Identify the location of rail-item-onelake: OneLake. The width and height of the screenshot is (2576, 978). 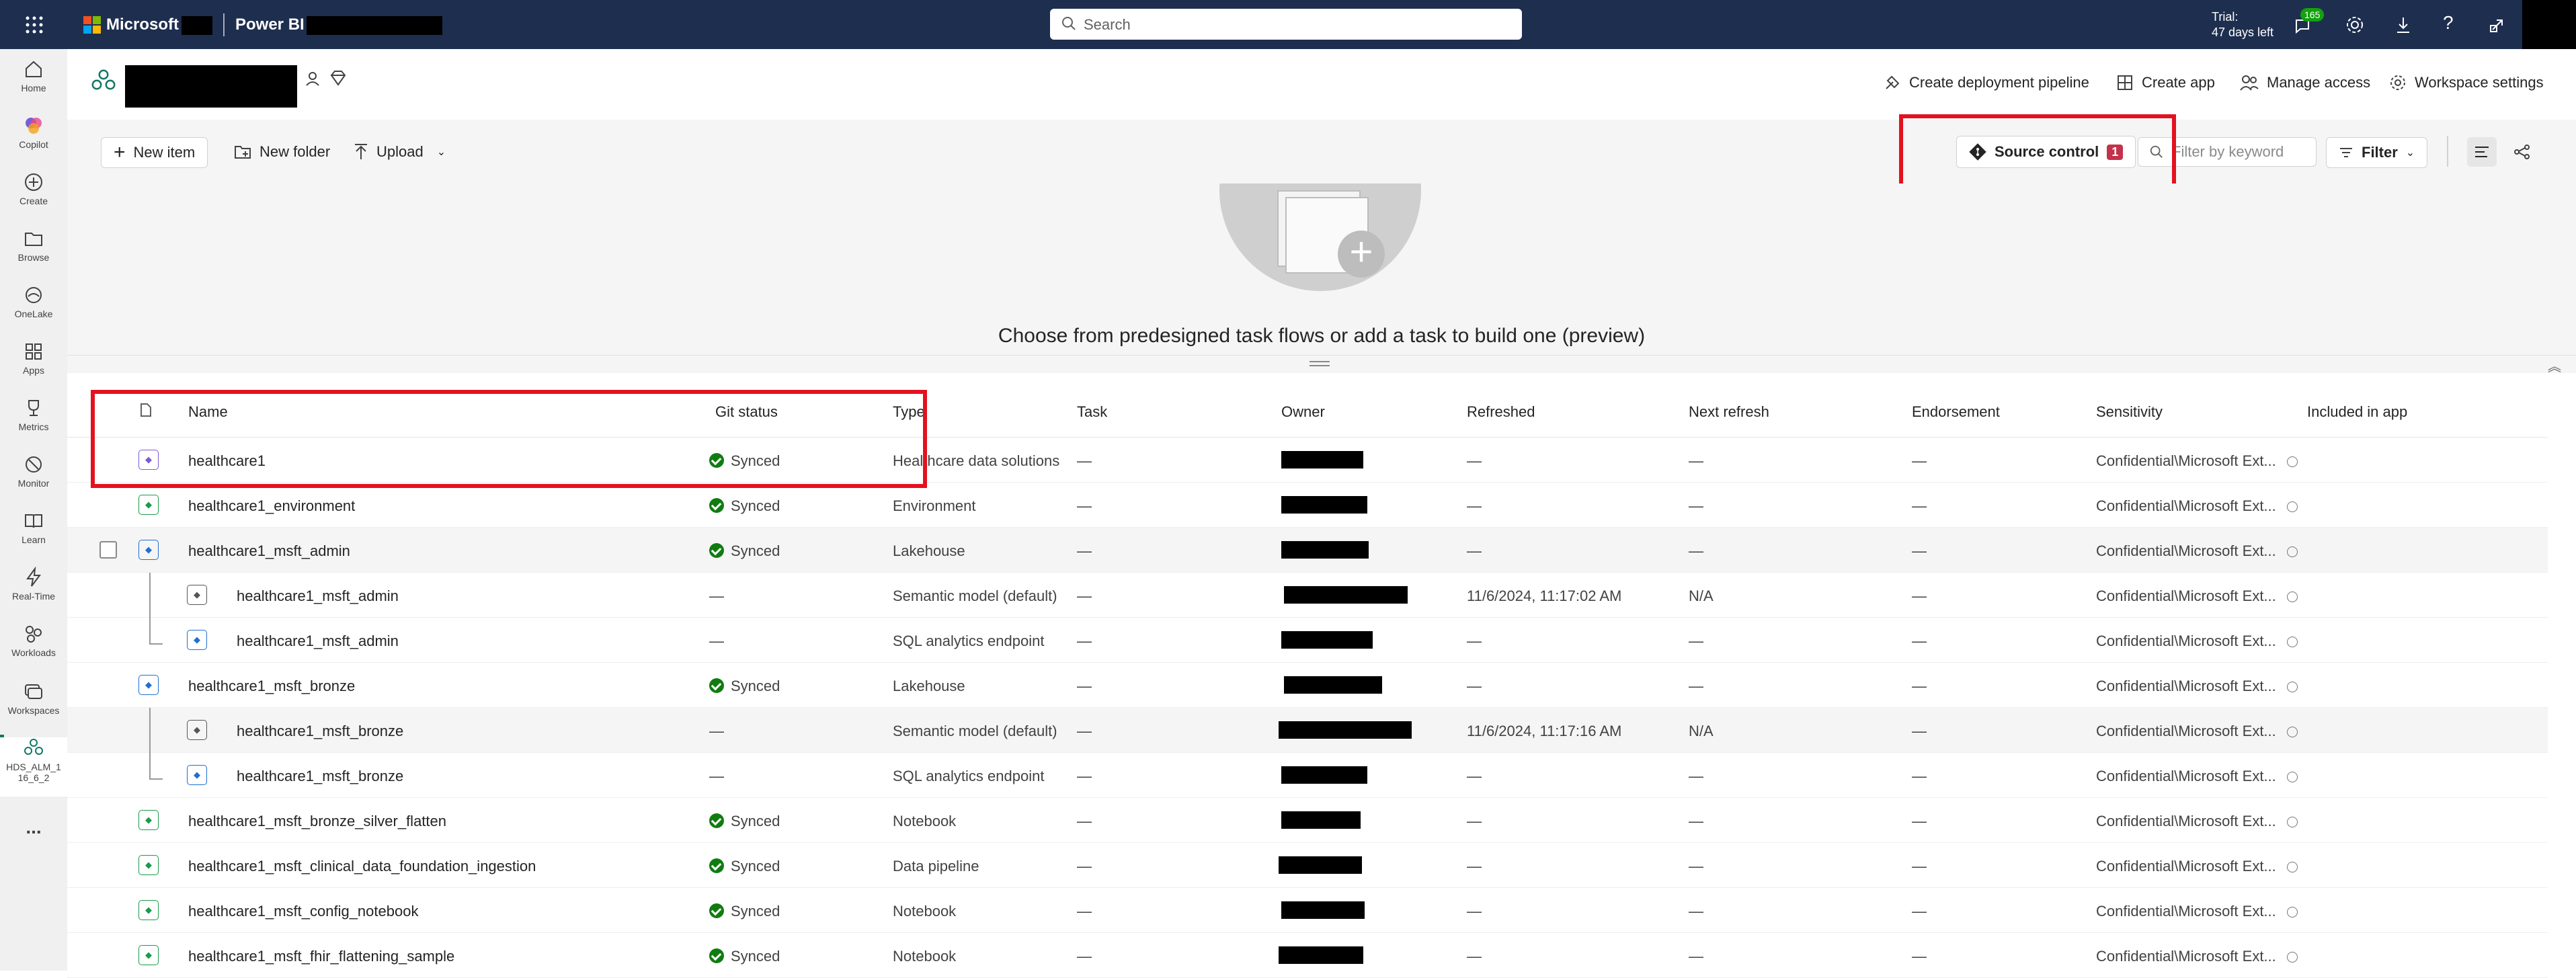
(33, 302).